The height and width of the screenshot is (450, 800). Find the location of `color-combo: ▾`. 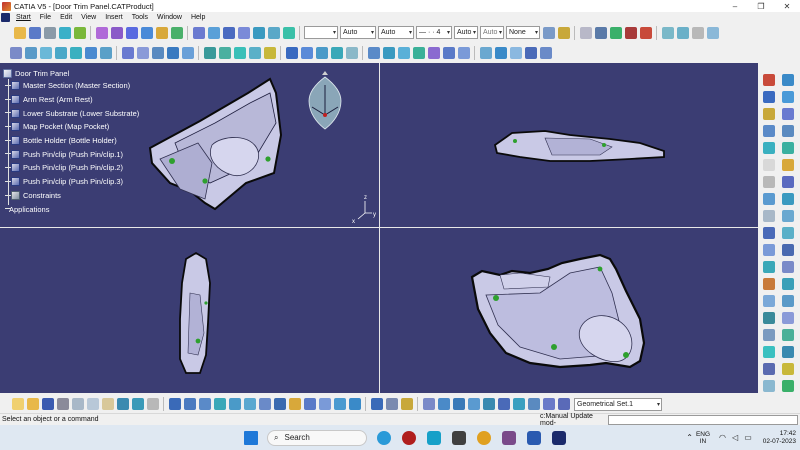

color-combo: ▾ is located at coordinates (321, 32).